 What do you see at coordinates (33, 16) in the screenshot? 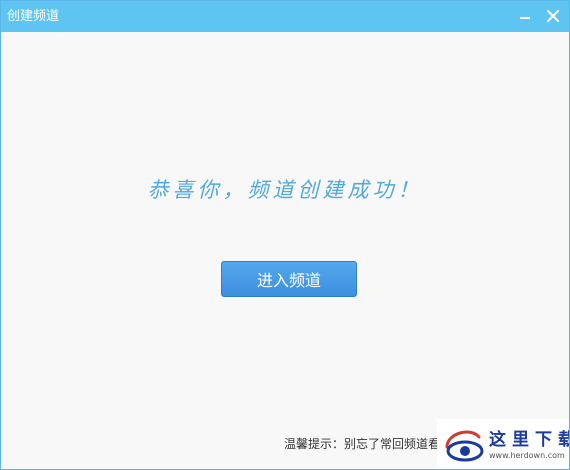
I see `window-title: 创建频道` at bounding box center [33, 16].